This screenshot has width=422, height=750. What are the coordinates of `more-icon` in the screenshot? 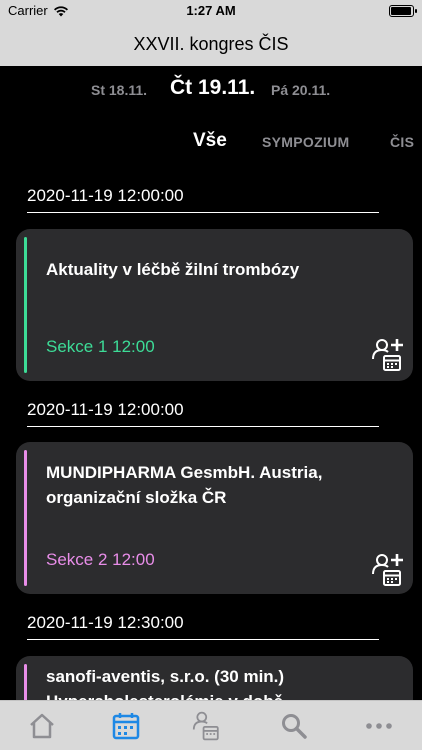 It's located at (379, 726).